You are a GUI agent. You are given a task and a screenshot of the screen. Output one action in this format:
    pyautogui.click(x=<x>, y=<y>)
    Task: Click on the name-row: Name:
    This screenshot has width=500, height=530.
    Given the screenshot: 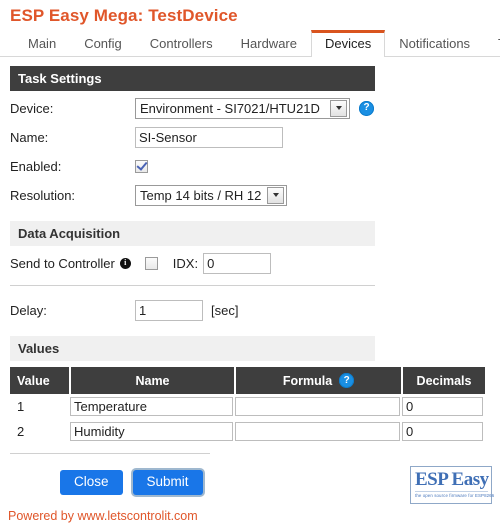 What is the action you would take?
    pyautogui.click(x=250, y=137)
    